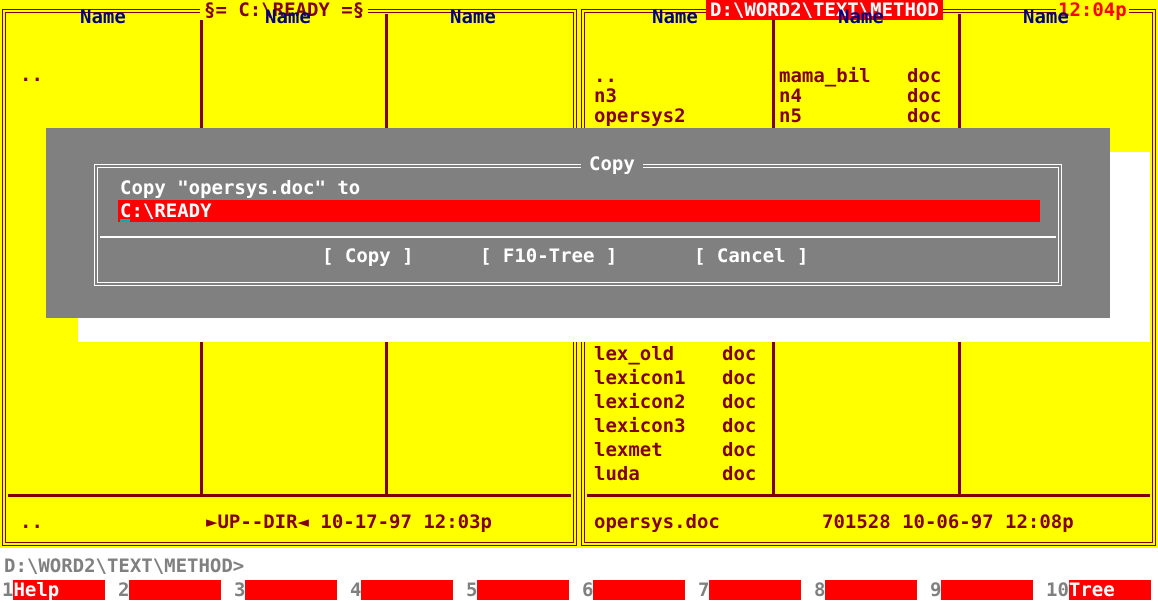  Describe the element at coordinates (675, 17) in the screenshot. I see `right-col-header-1: Name` at that location.